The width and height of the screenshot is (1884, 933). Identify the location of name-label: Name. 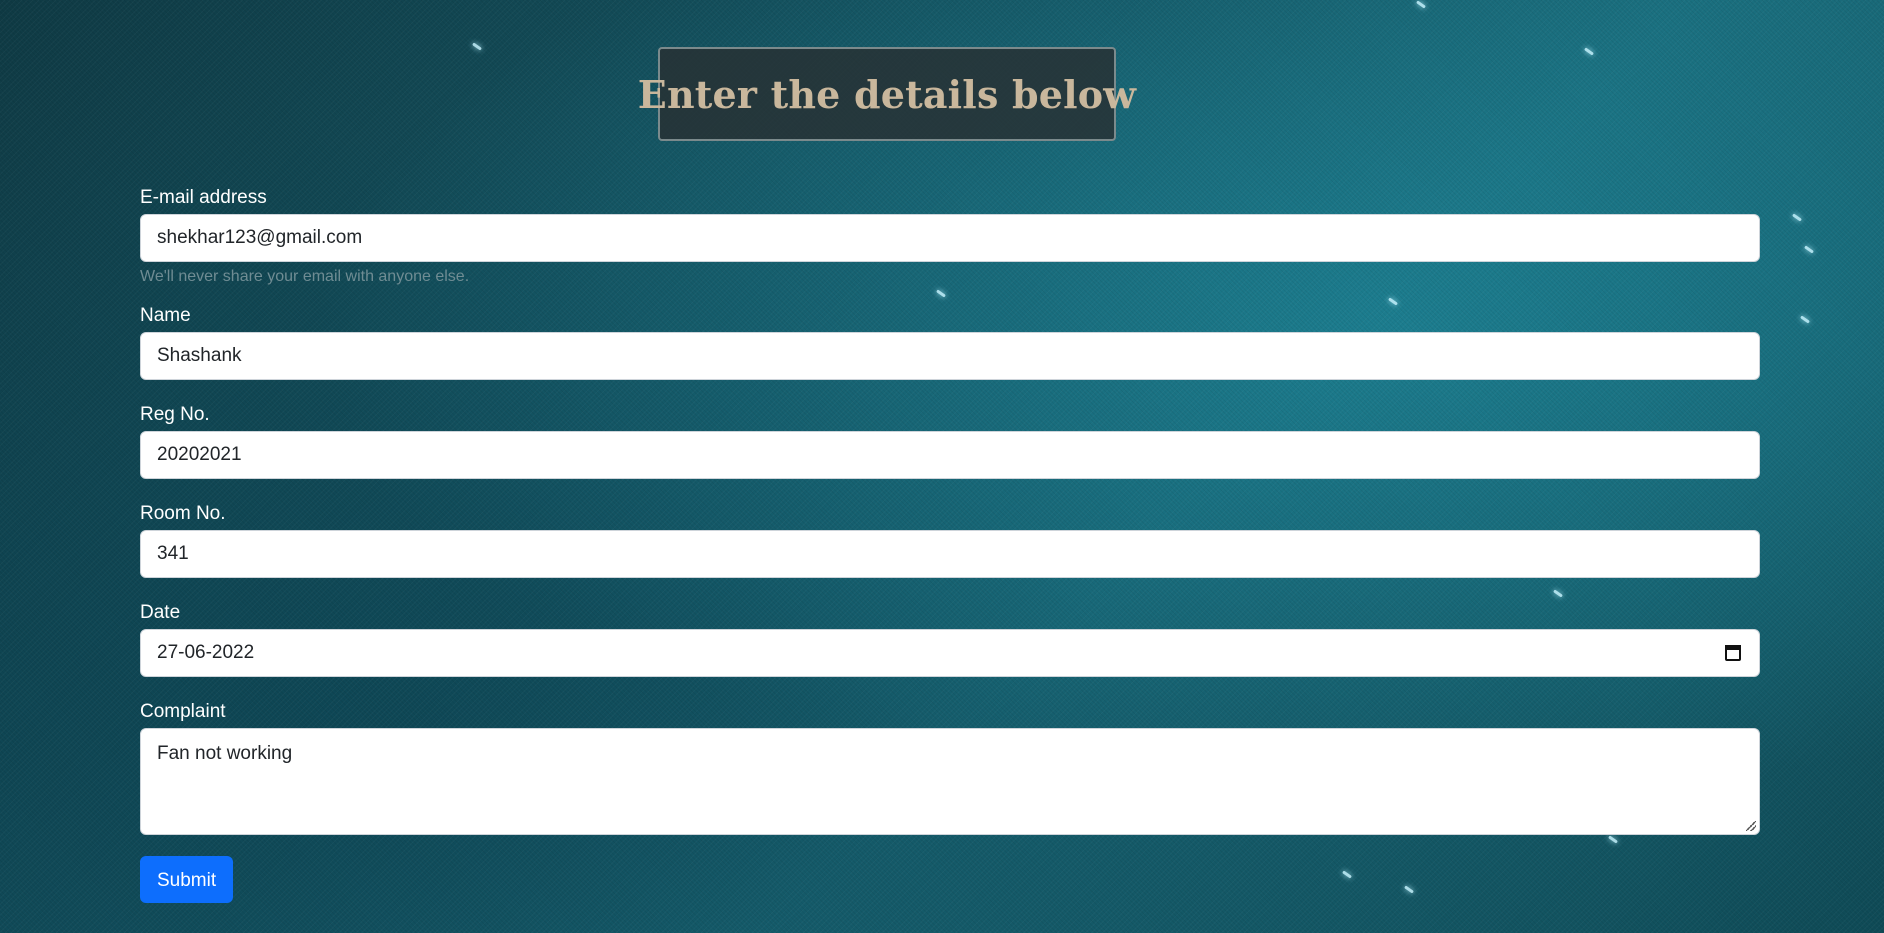
(165, 315).